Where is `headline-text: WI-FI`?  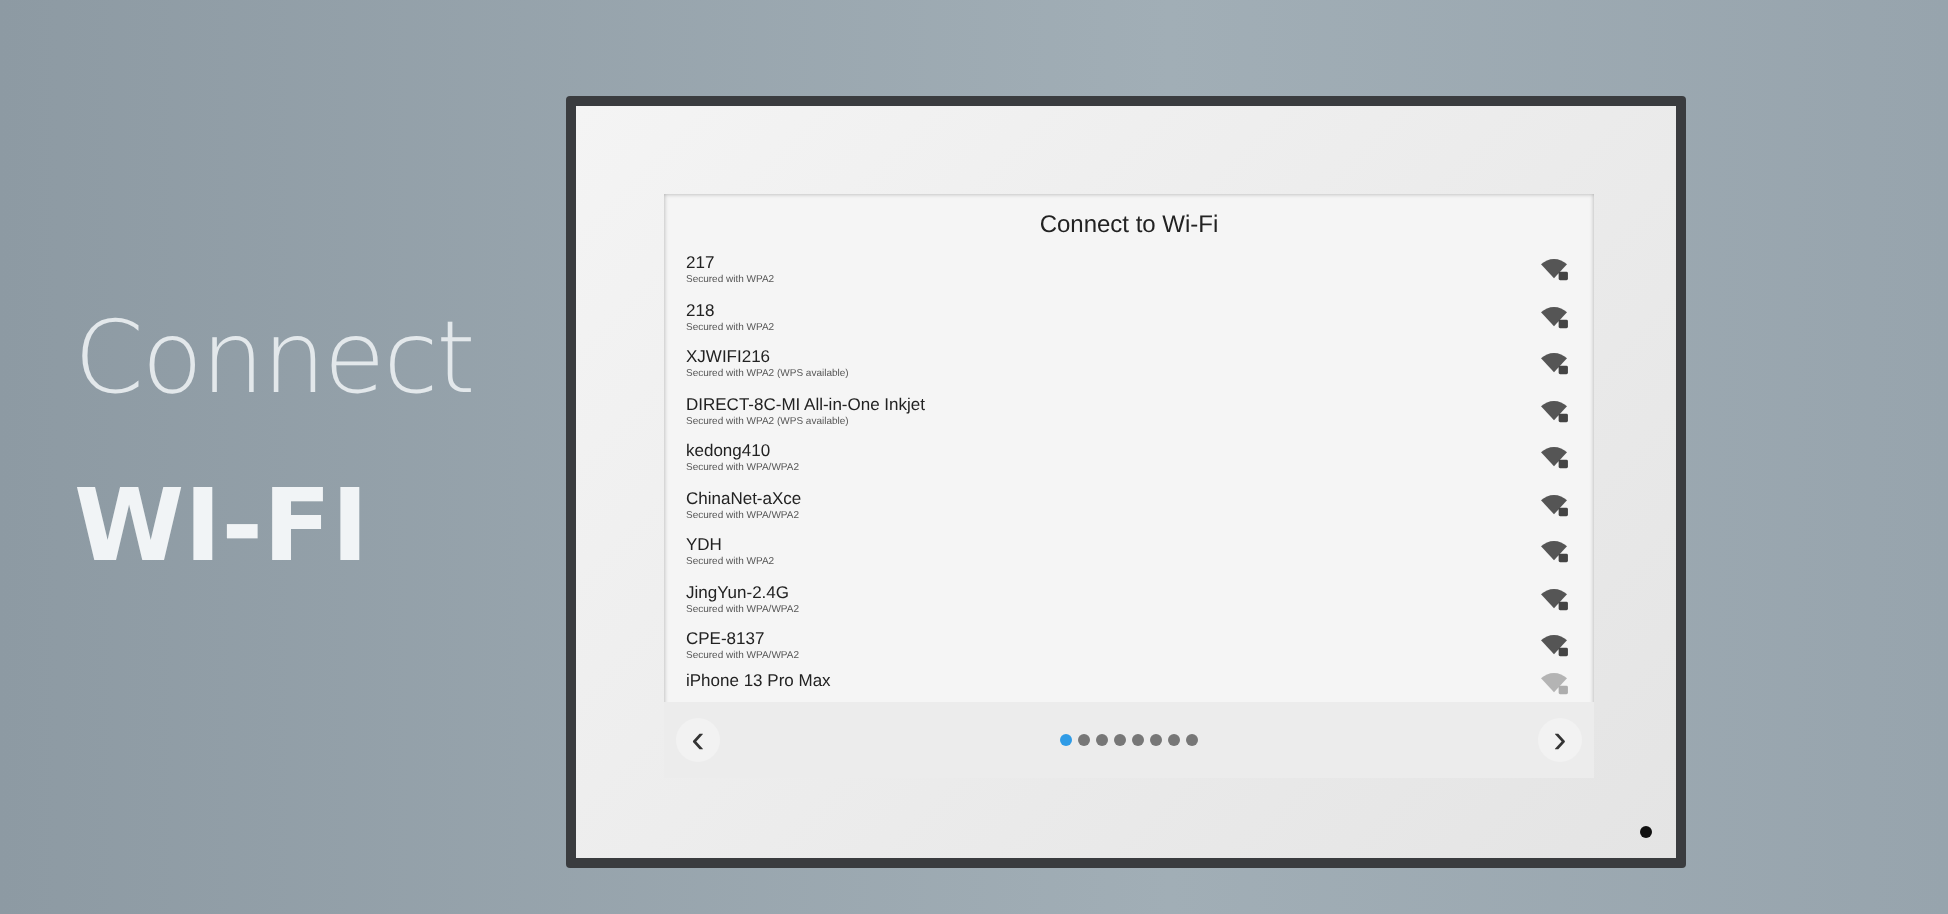
headline-text: WI-FI is located at coordinates (222, 526).